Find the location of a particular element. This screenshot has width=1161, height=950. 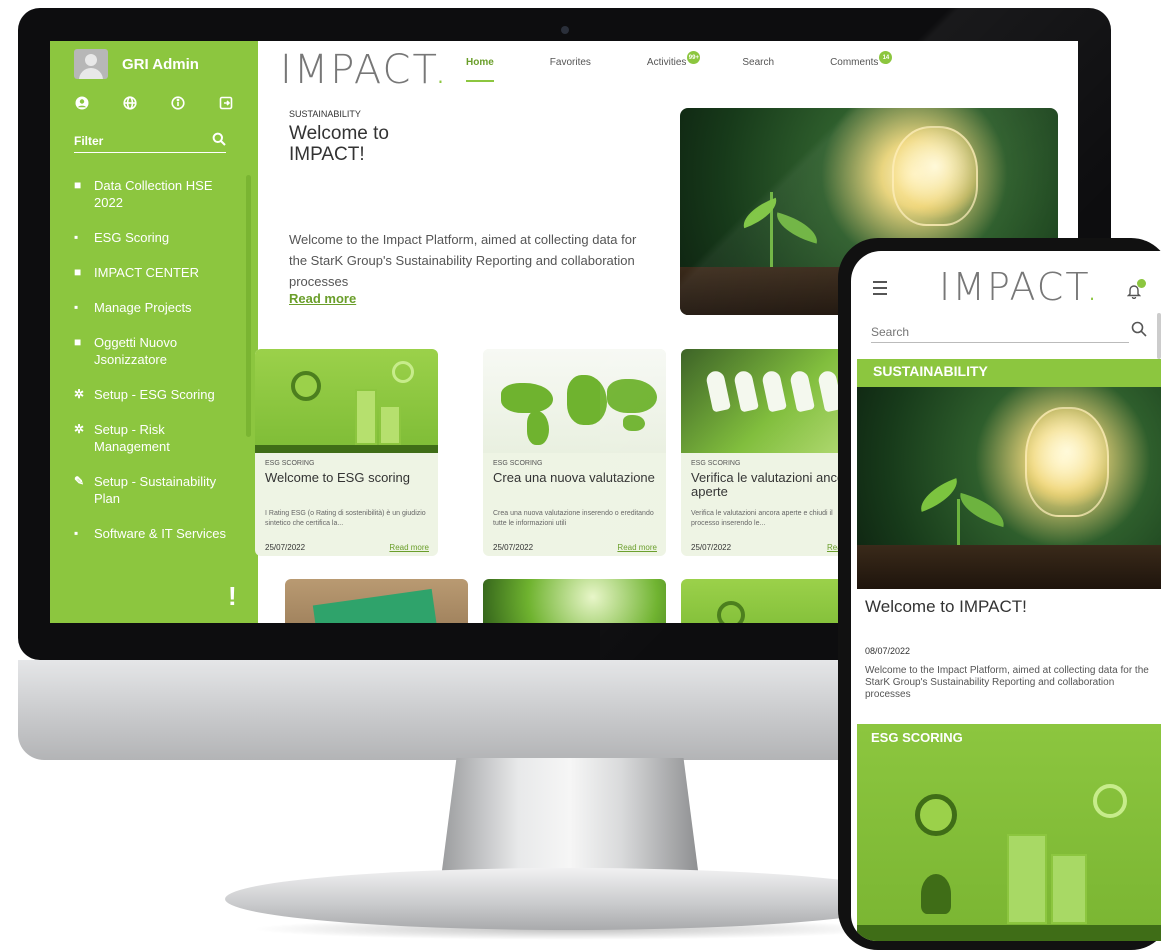

sidebar-item-setup-risk: ✲ Setup - Risk Management is located at coordinates (158, 438).